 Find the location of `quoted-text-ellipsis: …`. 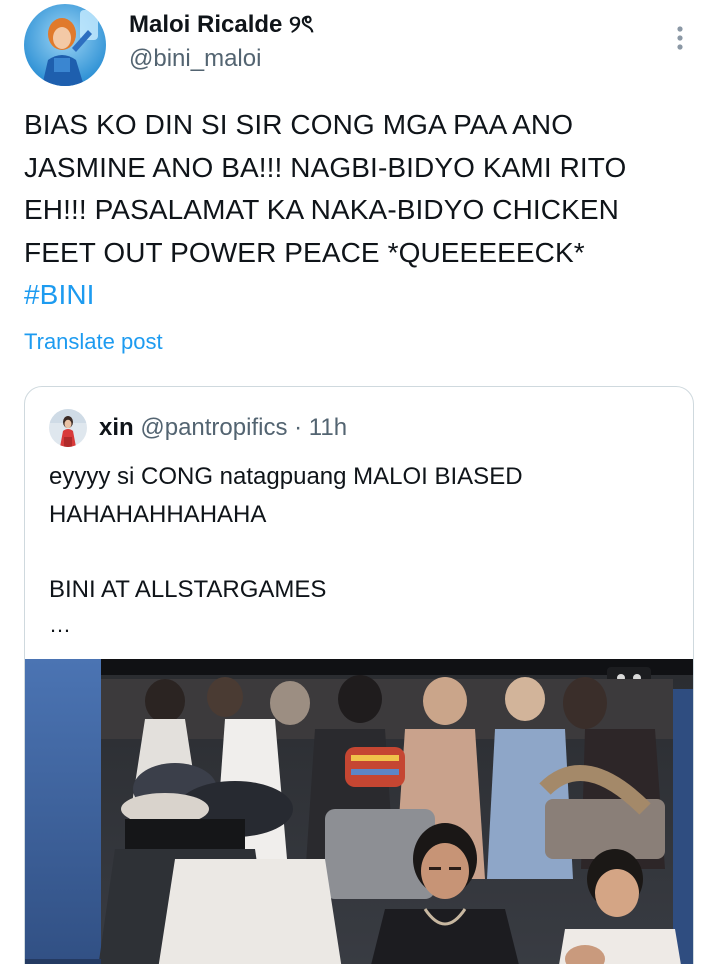

quoted-text-ellipsis: … is located at coordinates (60, 624).